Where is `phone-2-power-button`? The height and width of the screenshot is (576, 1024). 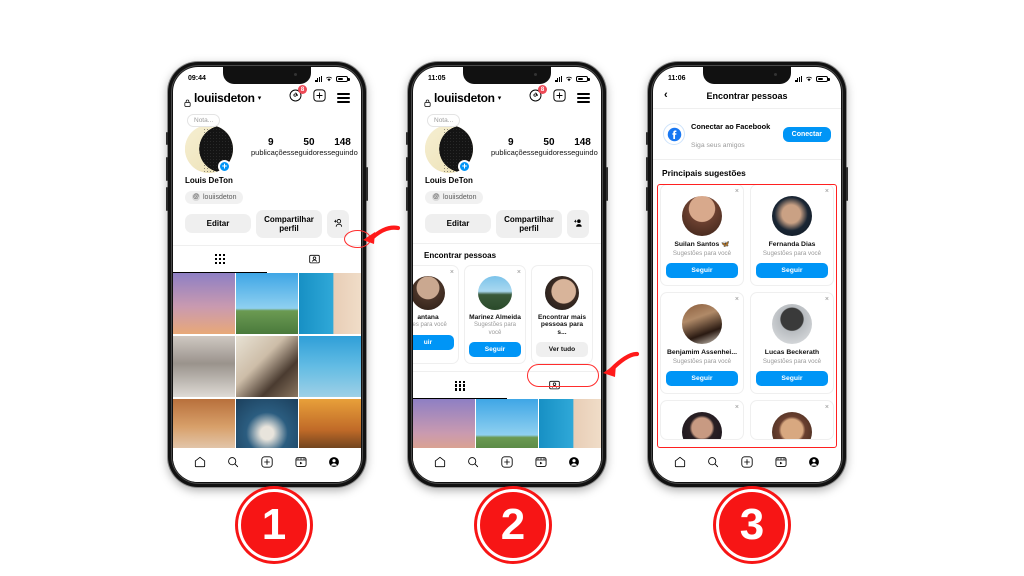 phone-2-power-button is located at coordinates (607, 184).